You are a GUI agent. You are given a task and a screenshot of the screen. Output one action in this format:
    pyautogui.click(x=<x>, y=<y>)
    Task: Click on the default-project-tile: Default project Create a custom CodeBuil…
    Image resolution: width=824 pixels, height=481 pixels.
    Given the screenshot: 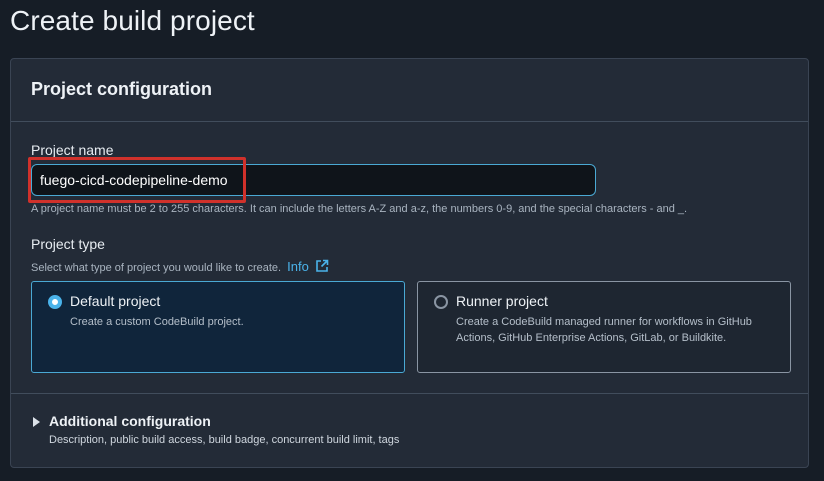 What is the action you would take?
    pyautogui.click(x=218, y=327)
    